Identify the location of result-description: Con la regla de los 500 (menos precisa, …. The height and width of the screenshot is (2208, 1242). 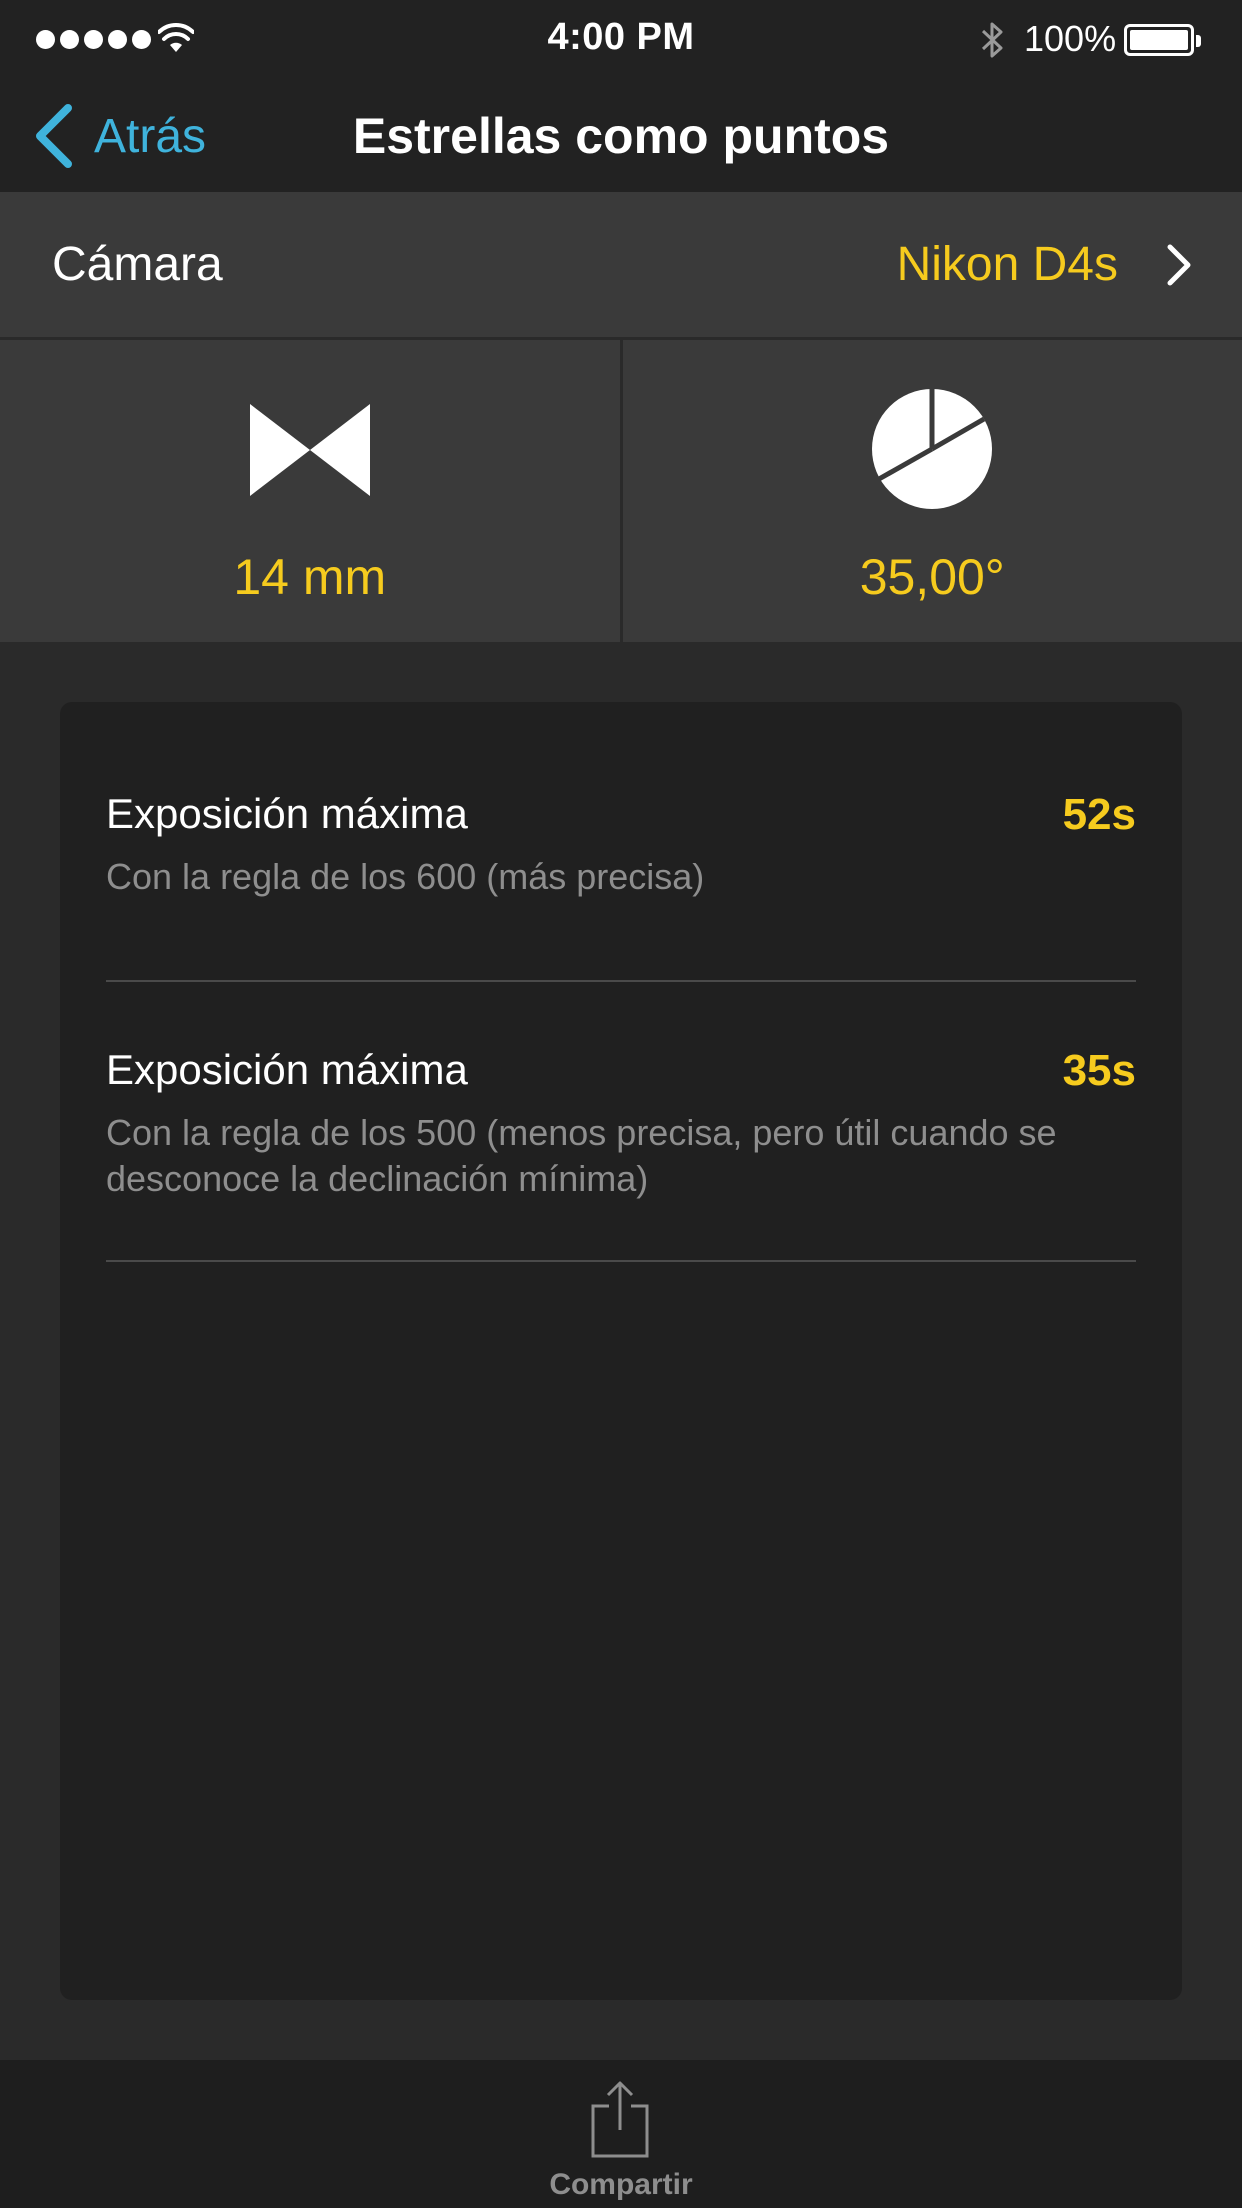
(581, 1155).